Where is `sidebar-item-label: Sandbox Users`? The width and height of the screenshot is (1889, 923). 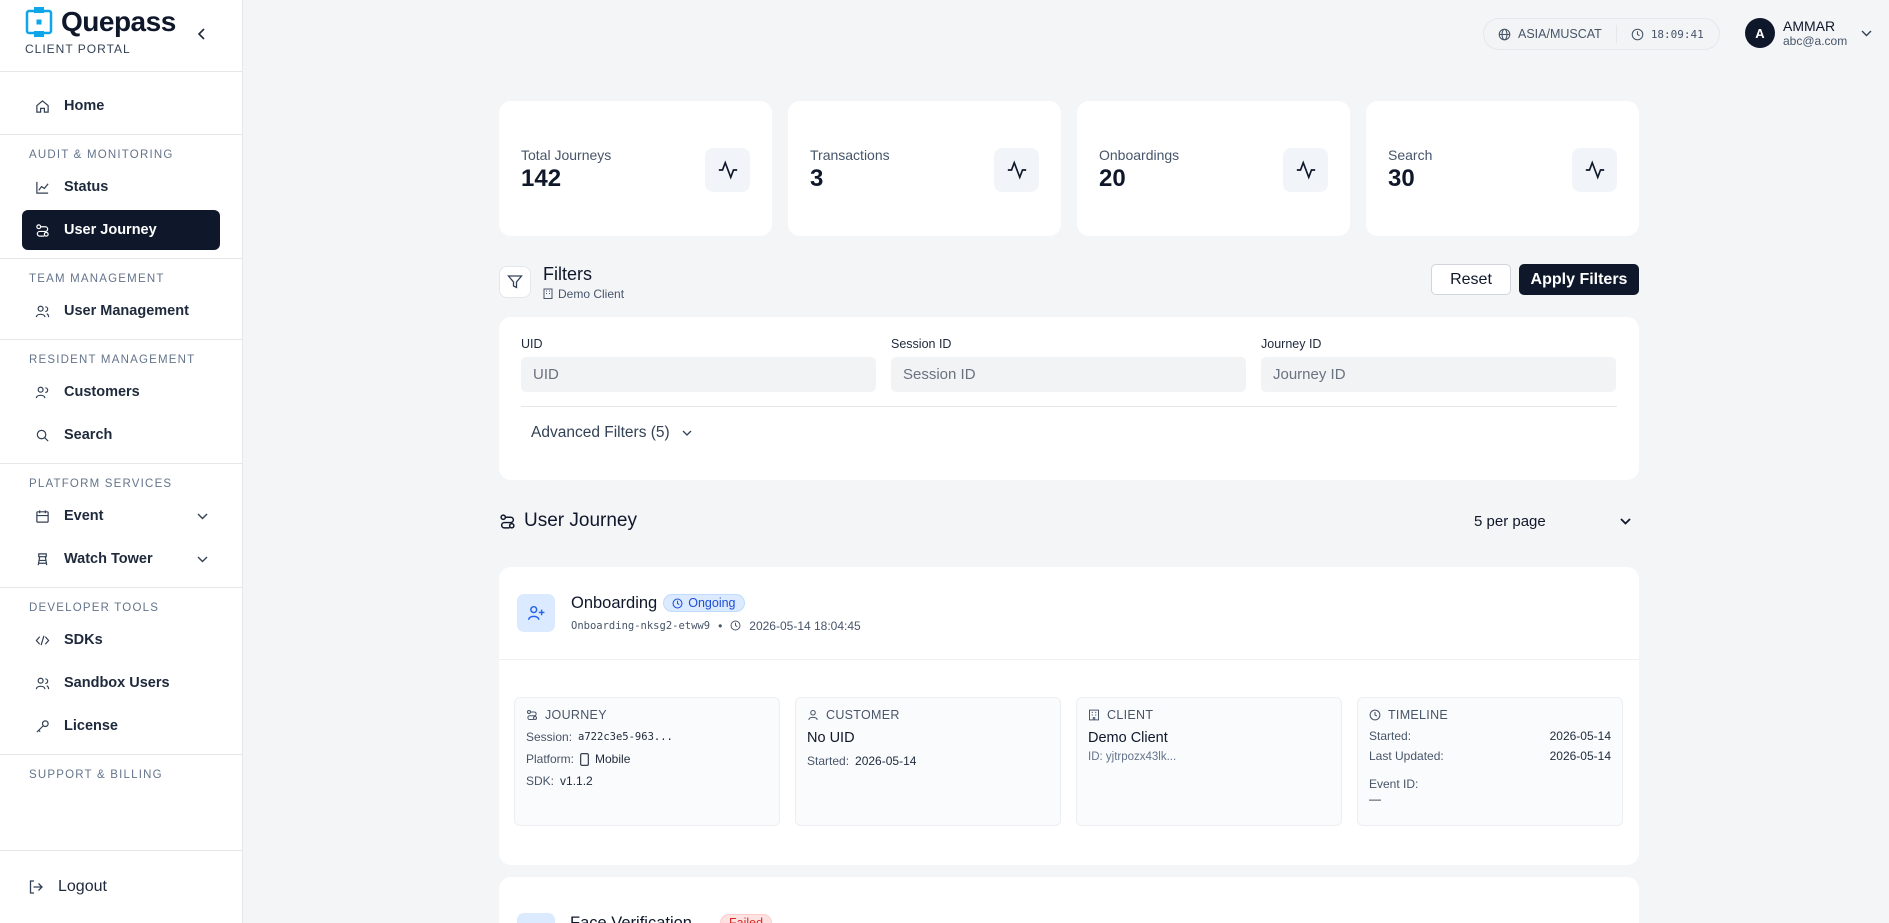 sidebar-item-label: Sandbox Users is located at coordinates (117, 683).